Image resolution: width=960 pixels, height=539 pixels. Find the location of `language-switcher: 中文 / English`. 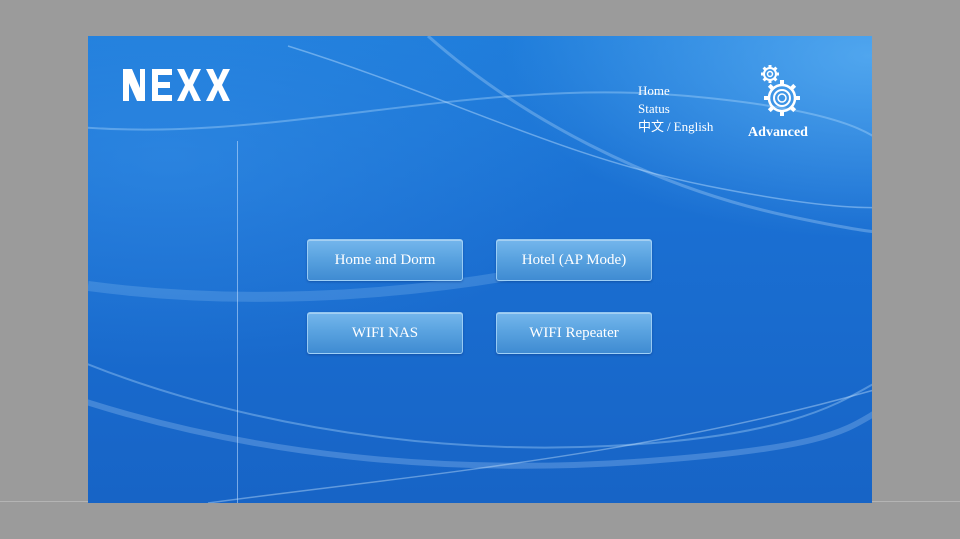

language-switcher: 中文 / English is located at coordinates (675, 127).